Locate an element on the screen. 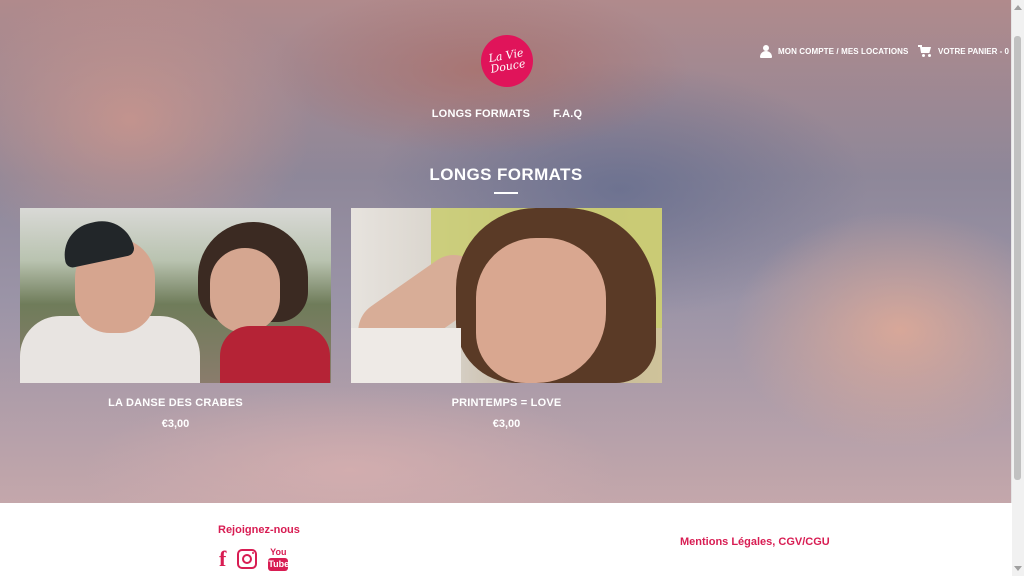 This screenshot has height=576, width=1024. product-card: LA DANSE DES CRABES €3,00 is located at coordinates (175, 319).